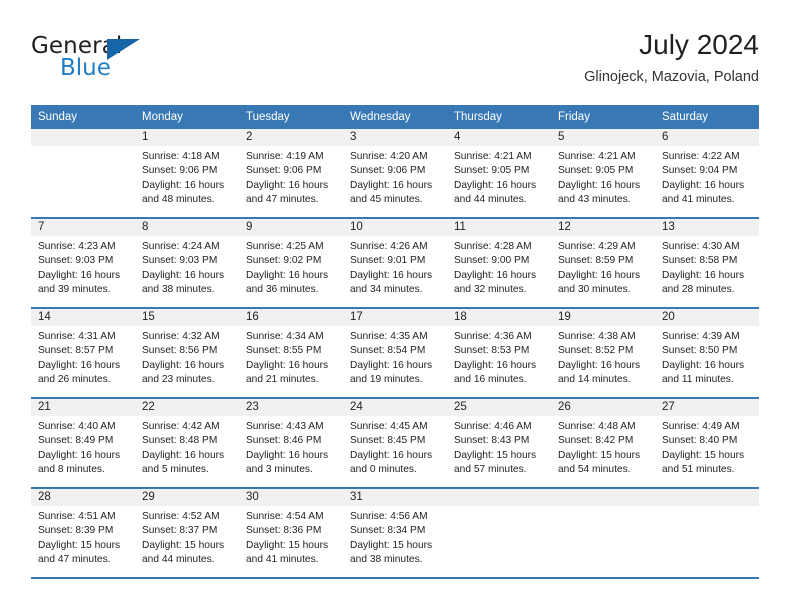 The width and height of the screenshot is (792, 612). Describe the element at coordinates (58, 117) in the screenshot. I see `weekday-header-sunday: Sunday` at that location.